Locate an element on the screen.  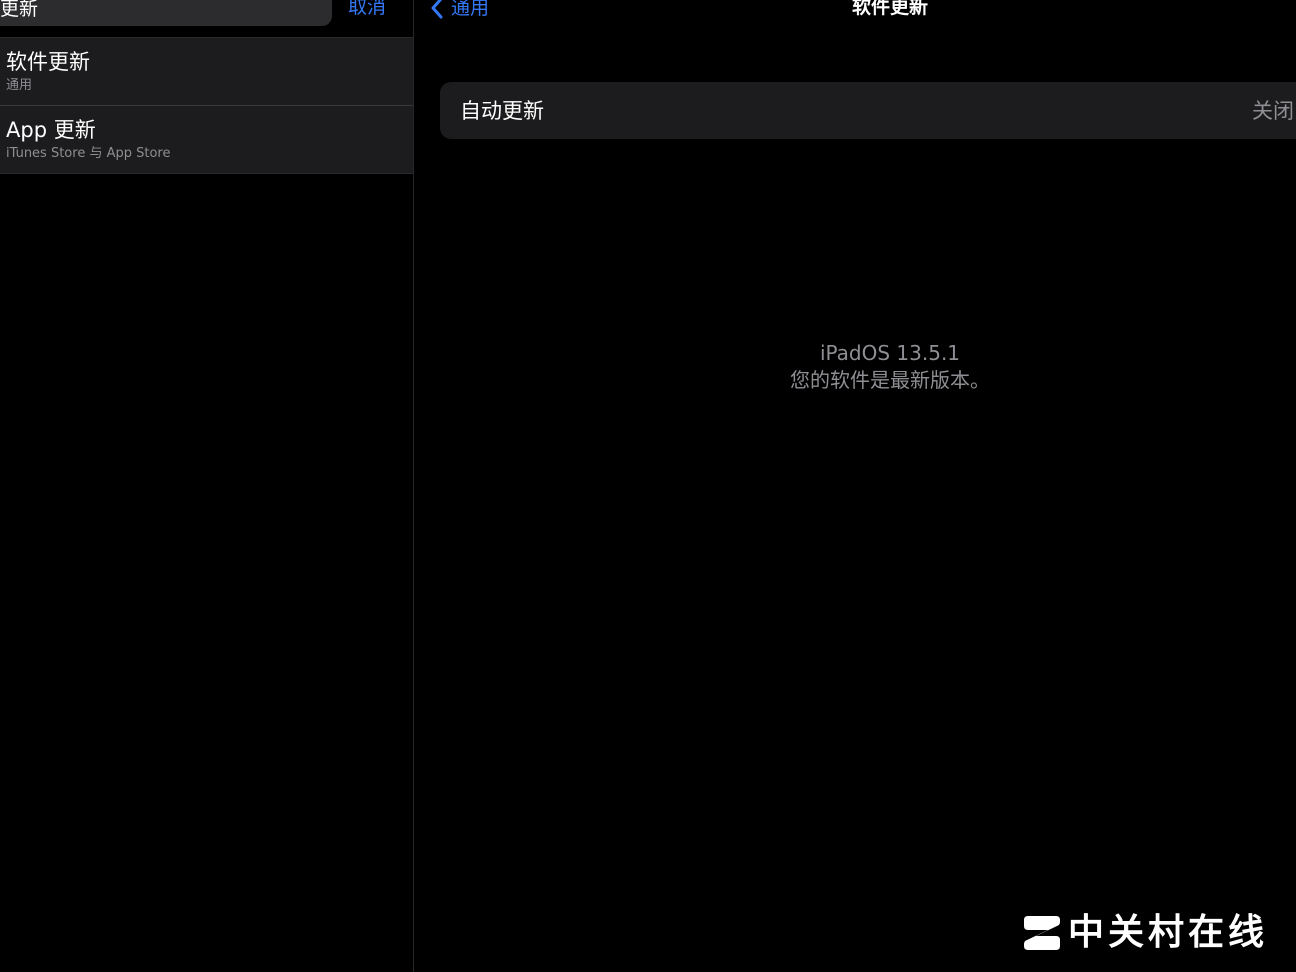
auto-update-value: 关闭 is located at coordinates (1273, 111).